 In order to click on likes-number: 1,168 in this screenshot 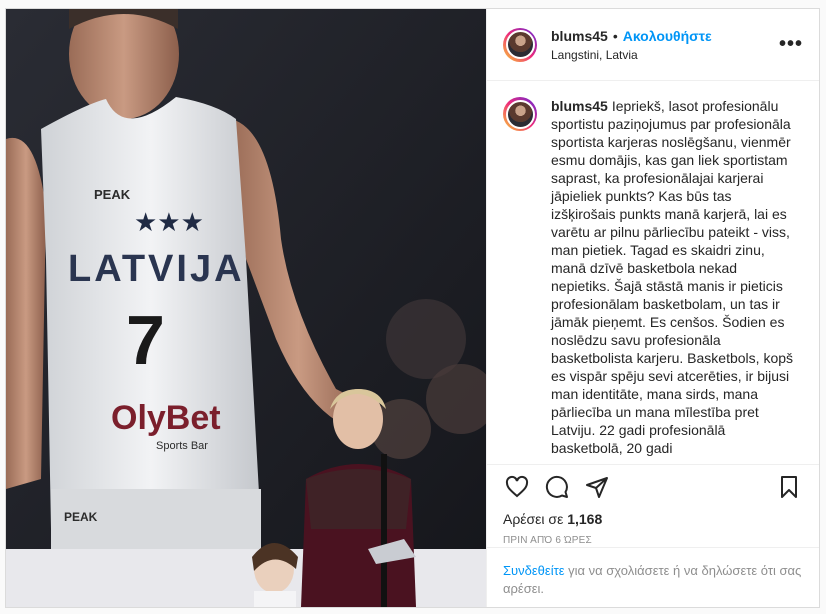, I will do `click(585, 519)`.